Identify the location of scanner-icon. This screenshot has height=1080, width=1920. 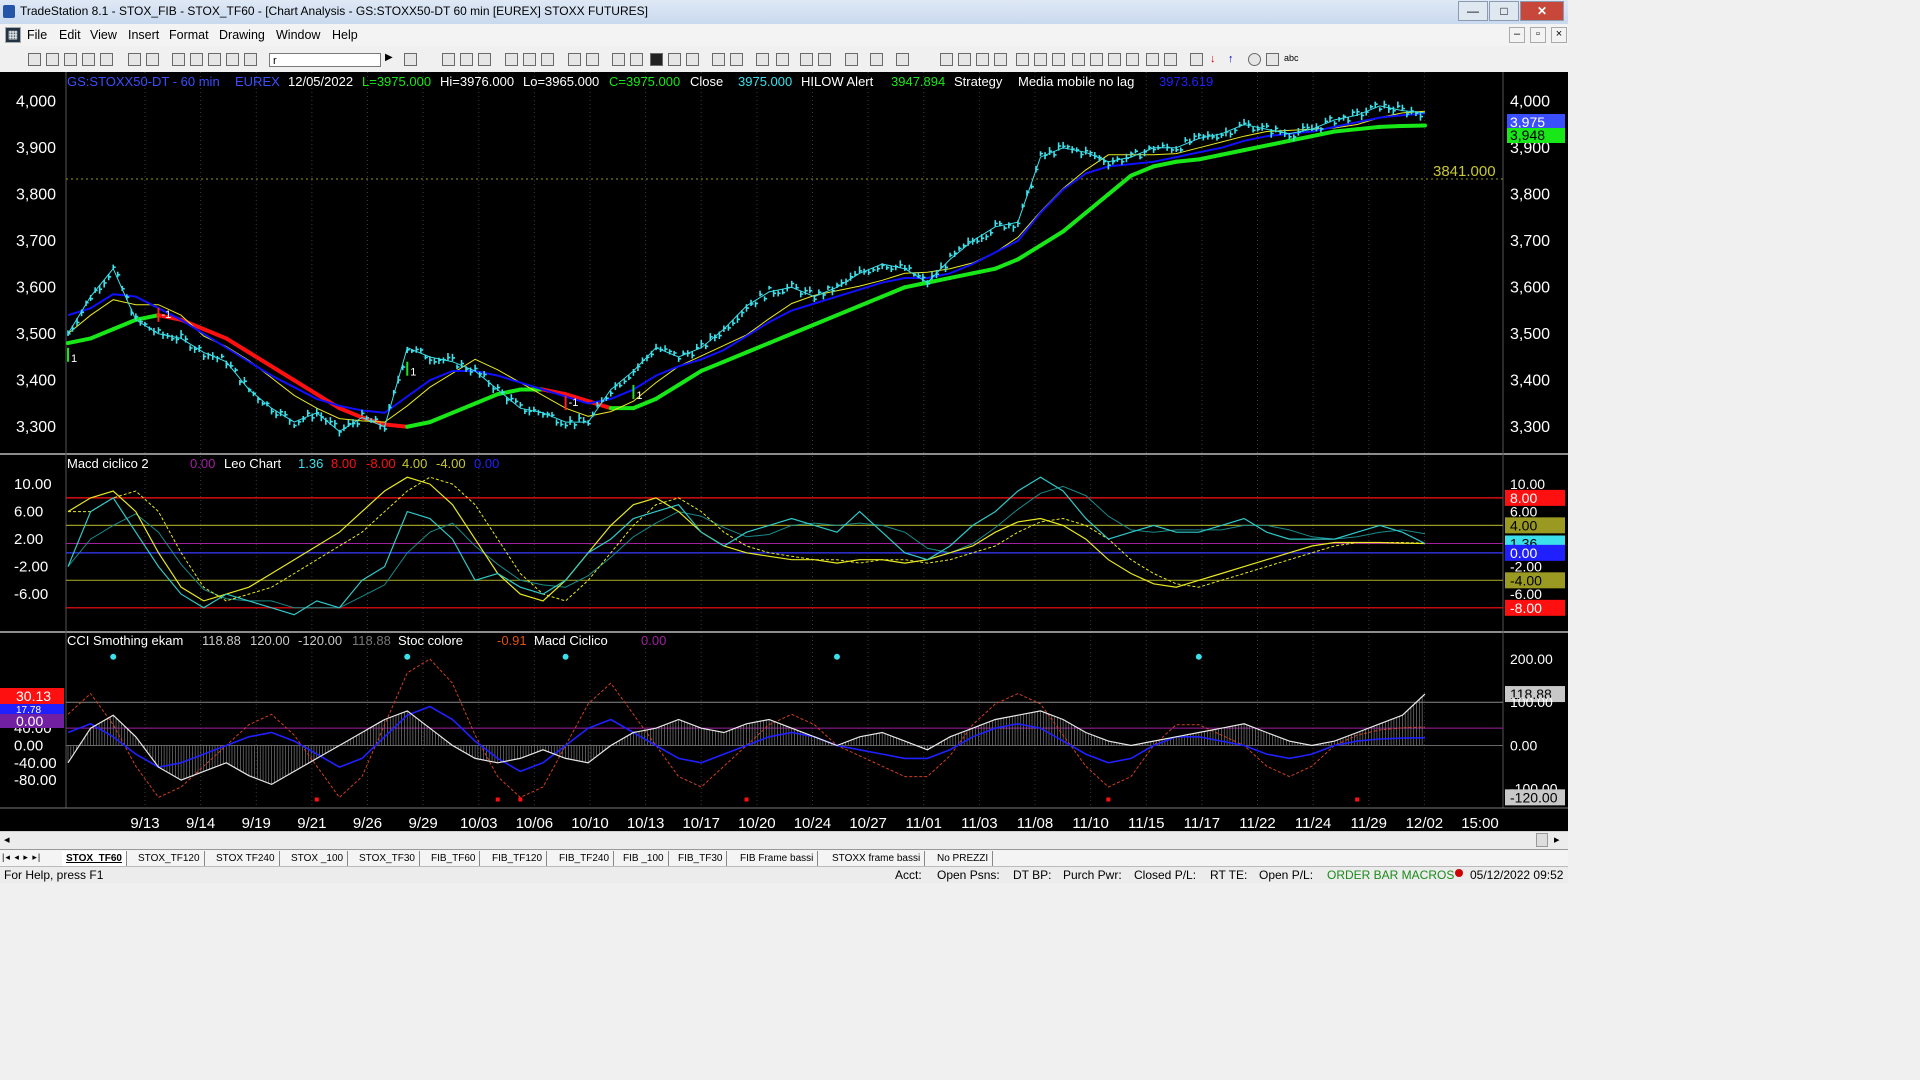
(547, 59).